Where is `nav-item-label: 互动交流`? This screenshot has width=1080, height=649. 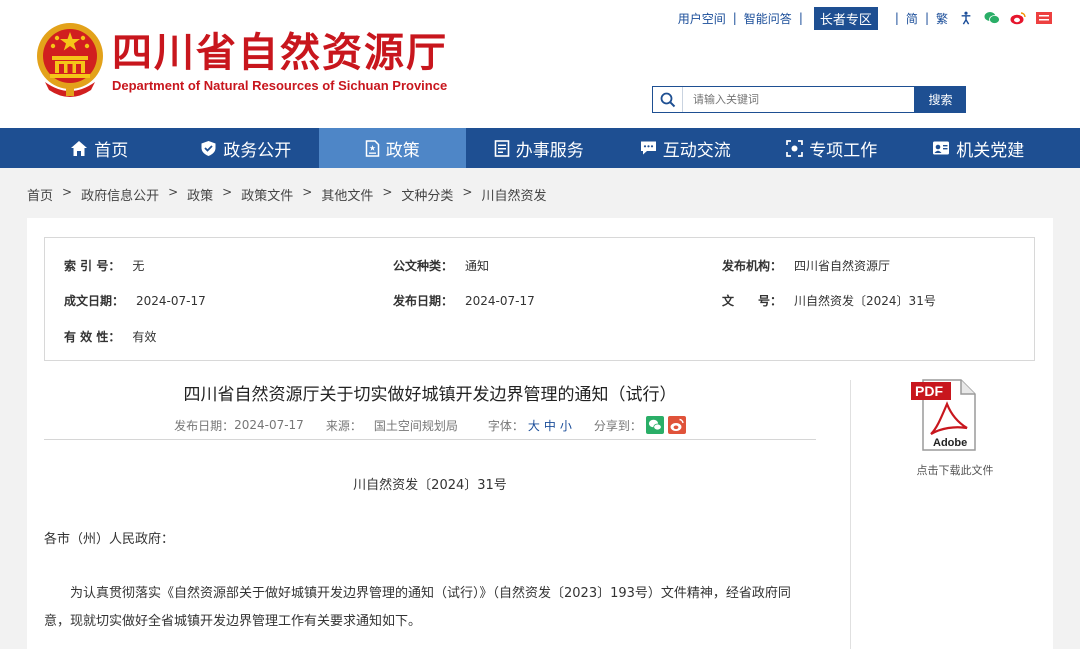
nav-item-label: 互动交流 is located at coordinates (696, 150).